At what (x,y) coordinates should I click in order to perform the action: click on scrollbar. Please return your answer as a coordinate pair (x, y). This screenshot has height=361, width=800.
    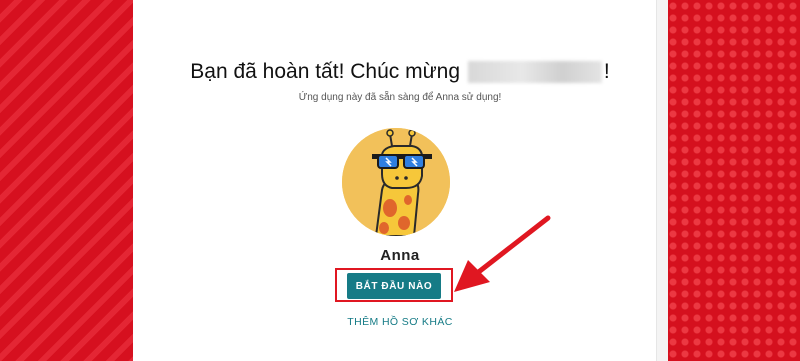
    Looking at the image, I should click on (662, 180).